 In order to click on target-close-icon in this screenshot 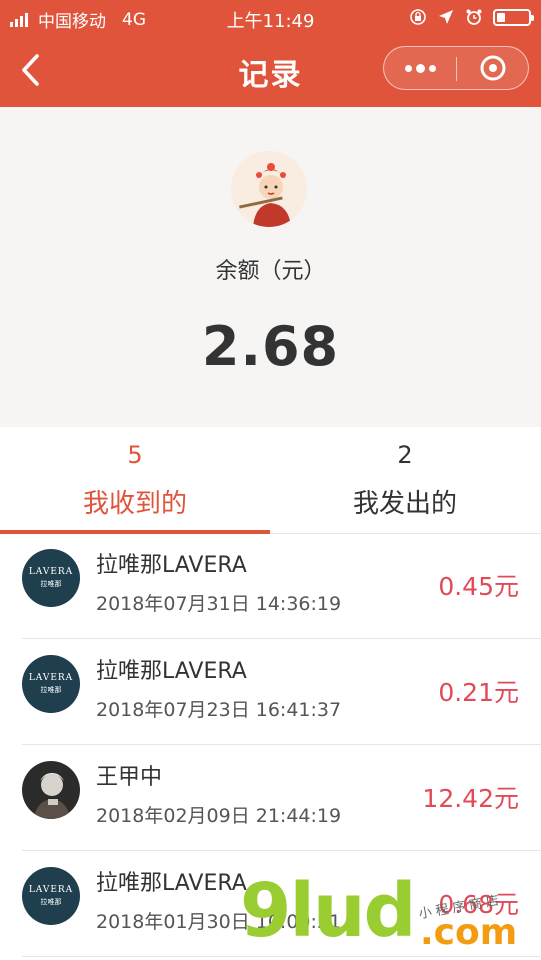, I will do `click(493, 68)`.